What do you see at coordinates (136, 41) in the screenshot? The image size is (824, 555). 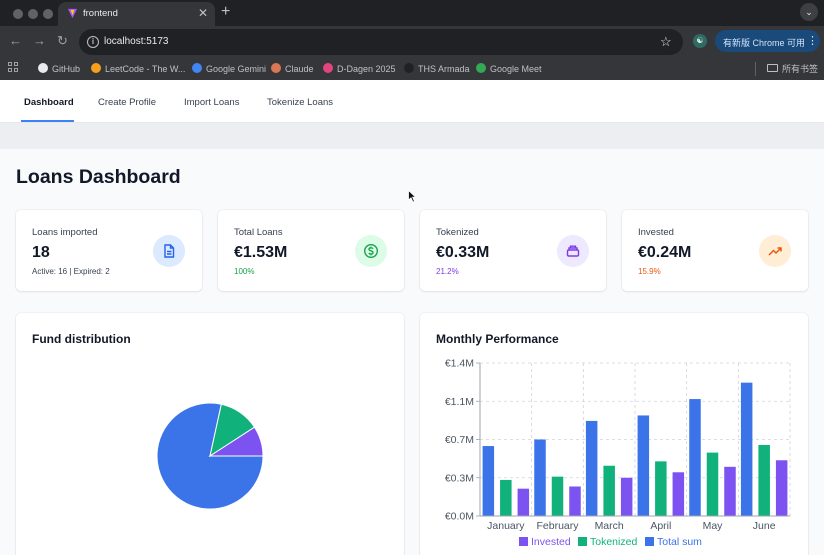 I see `url-text: localhost:5173` at bounding box center [136, 41].